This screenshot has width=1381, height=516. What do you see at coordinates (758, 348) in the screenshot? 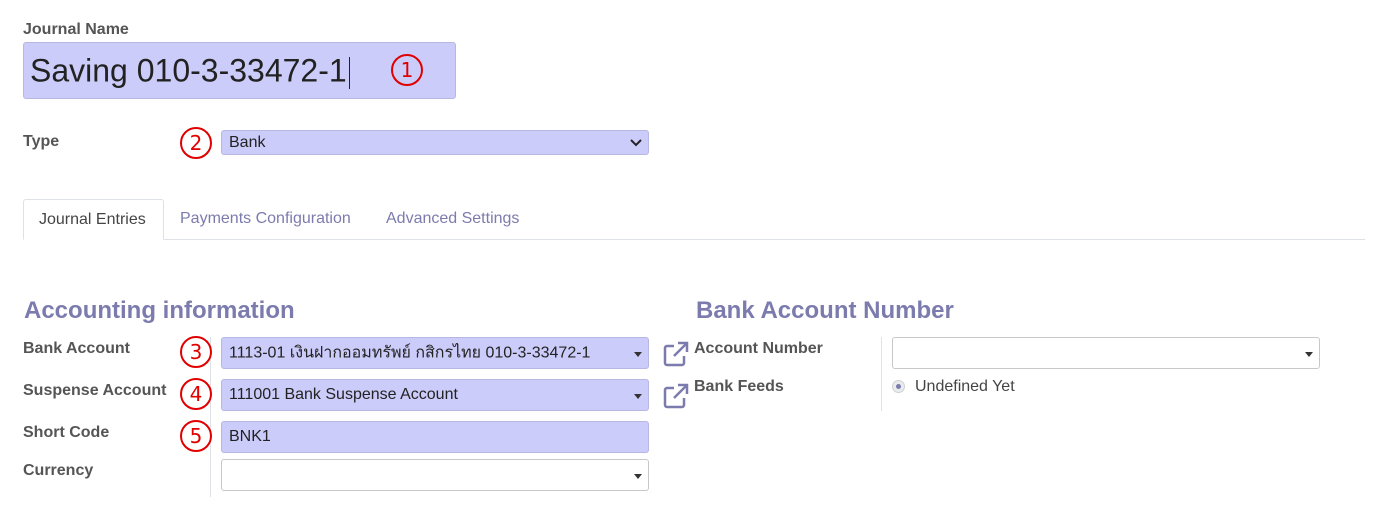
I see `account-number-label: Account Number` at bounding box center [758, 348].